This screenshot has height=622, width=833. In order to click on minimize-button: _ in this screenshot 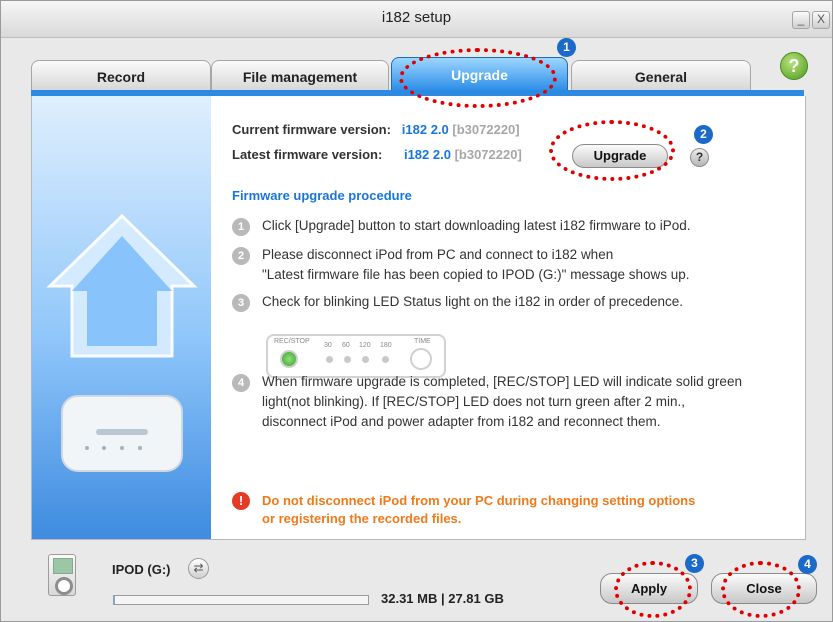, I will do `click(801, 20)`.